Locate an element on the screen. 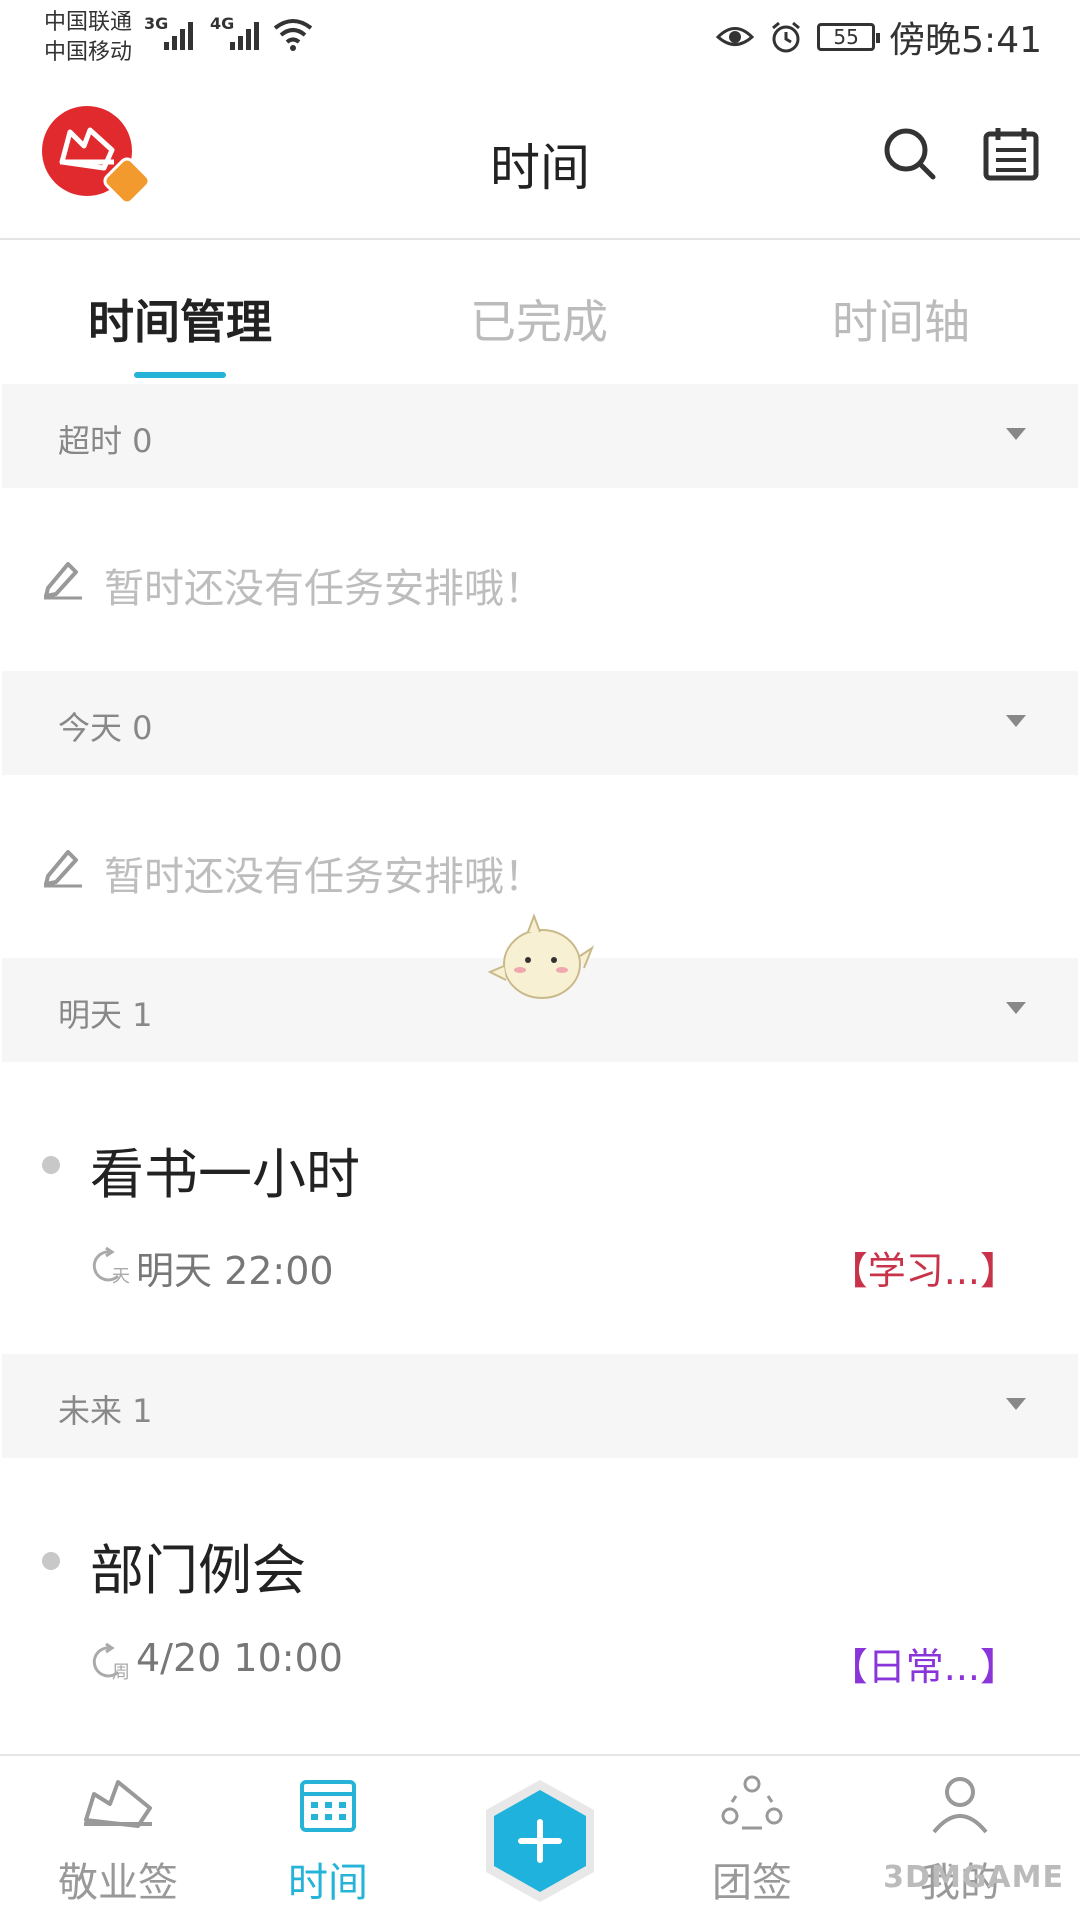 The image size is (1080, 1920). section-overdue: 超时 0 is located at coordinates (540, 436).